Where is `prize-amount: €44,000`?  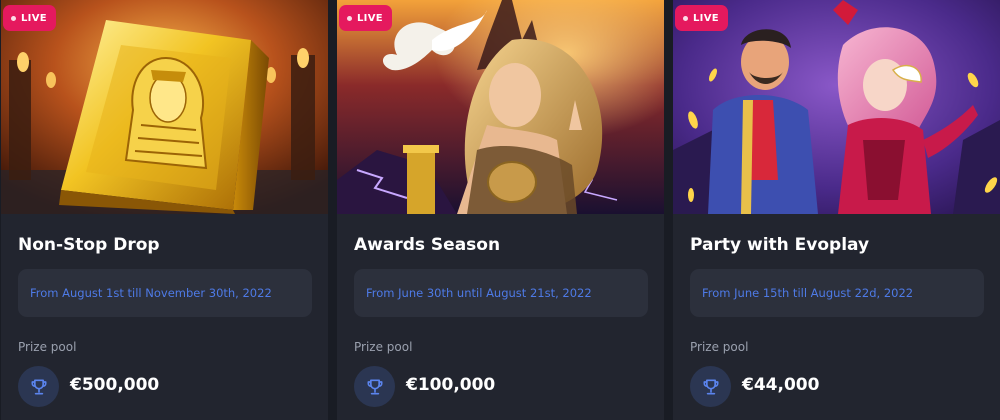 prize-amount: €44,000 is located at coordinates (781, 385).